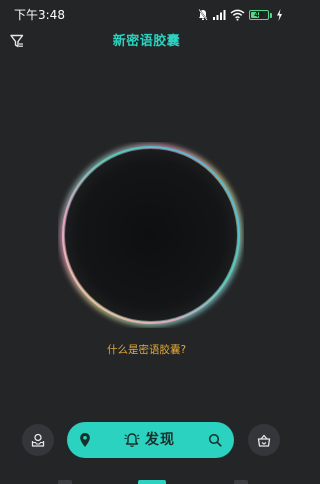  What do you see at coordinates (65, 482) in the screenshot?
I see `nav-hint-left` at bounding box center [65, 482].